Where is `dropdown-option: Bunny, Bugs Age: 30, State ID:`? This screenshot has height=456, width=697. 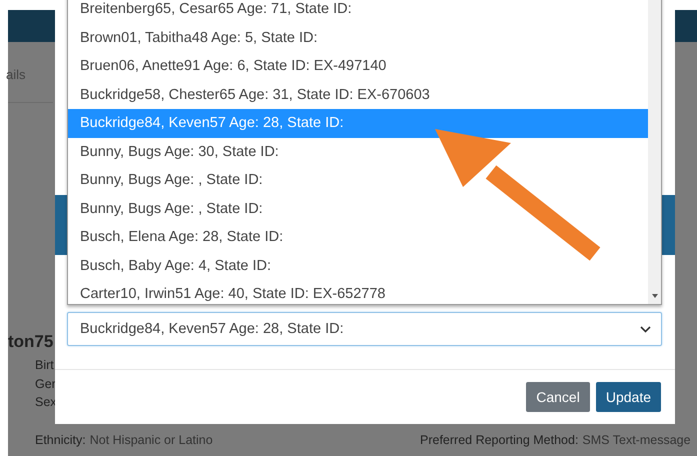 dropdown-option: Bunny, Bugs Age: 30, State ID: is located at coordinates (358, 152).